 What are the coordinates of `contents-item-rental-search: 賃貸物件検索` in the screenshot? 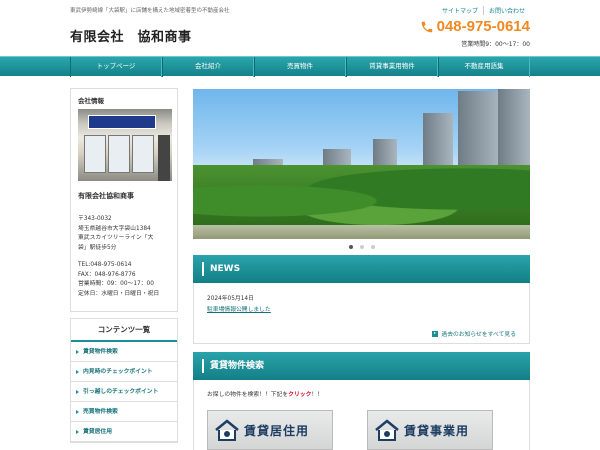 It's located at (124, 352).